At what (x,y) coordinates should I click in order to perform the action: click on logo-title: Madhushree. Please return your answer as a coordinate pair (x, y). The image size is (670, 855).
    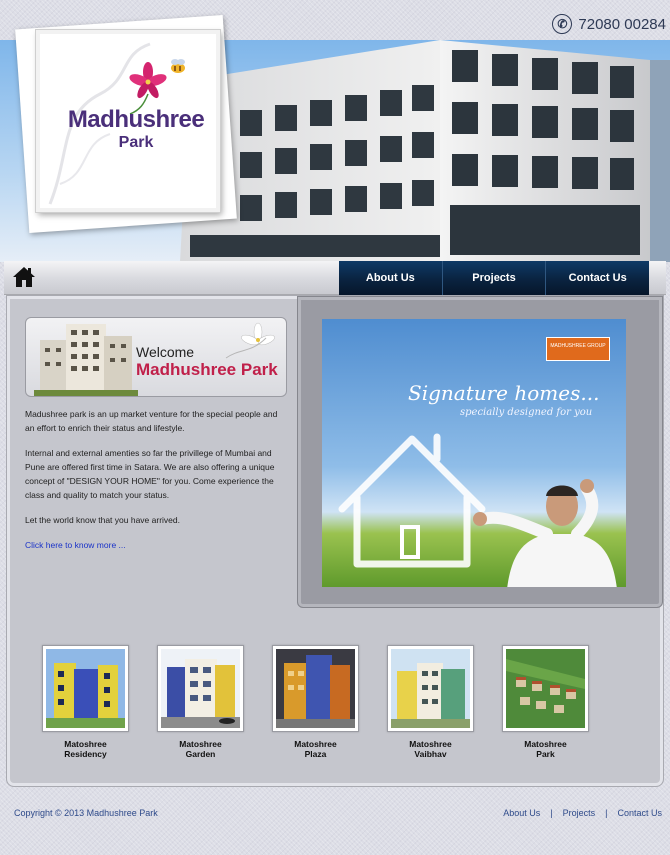
    Looking at the image, I should click on (136, 119).